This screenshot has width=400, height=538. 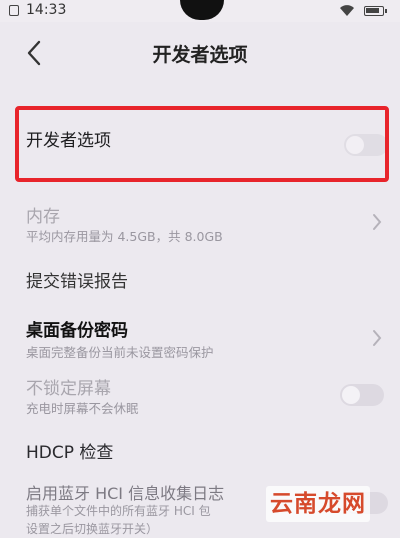 What do you see at coordinates (70, 453) in the screenshot?
I see `hdcp-check-label: HDCP 检查` at bounding box center [70, 453].